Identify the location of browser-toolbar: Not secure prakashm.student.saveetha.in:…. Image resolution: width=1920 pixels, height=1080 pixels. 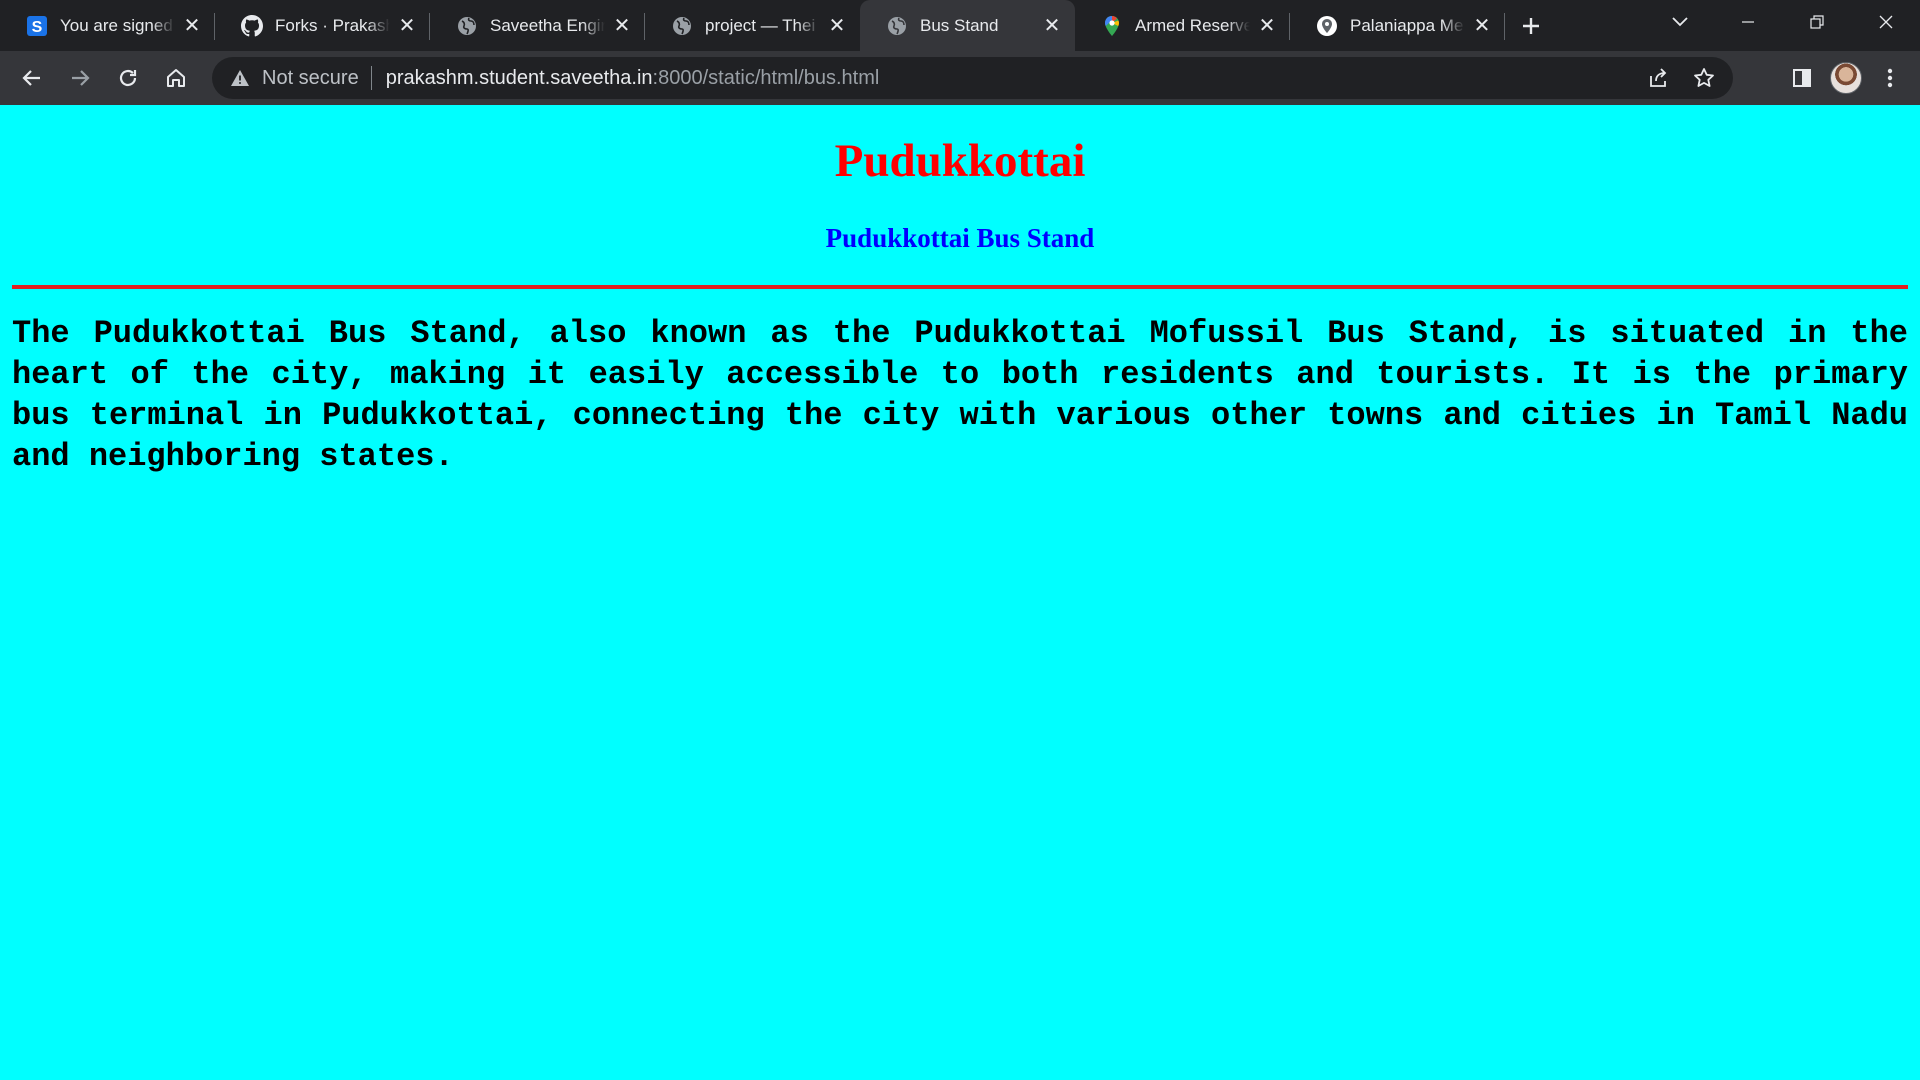
(960, 78).